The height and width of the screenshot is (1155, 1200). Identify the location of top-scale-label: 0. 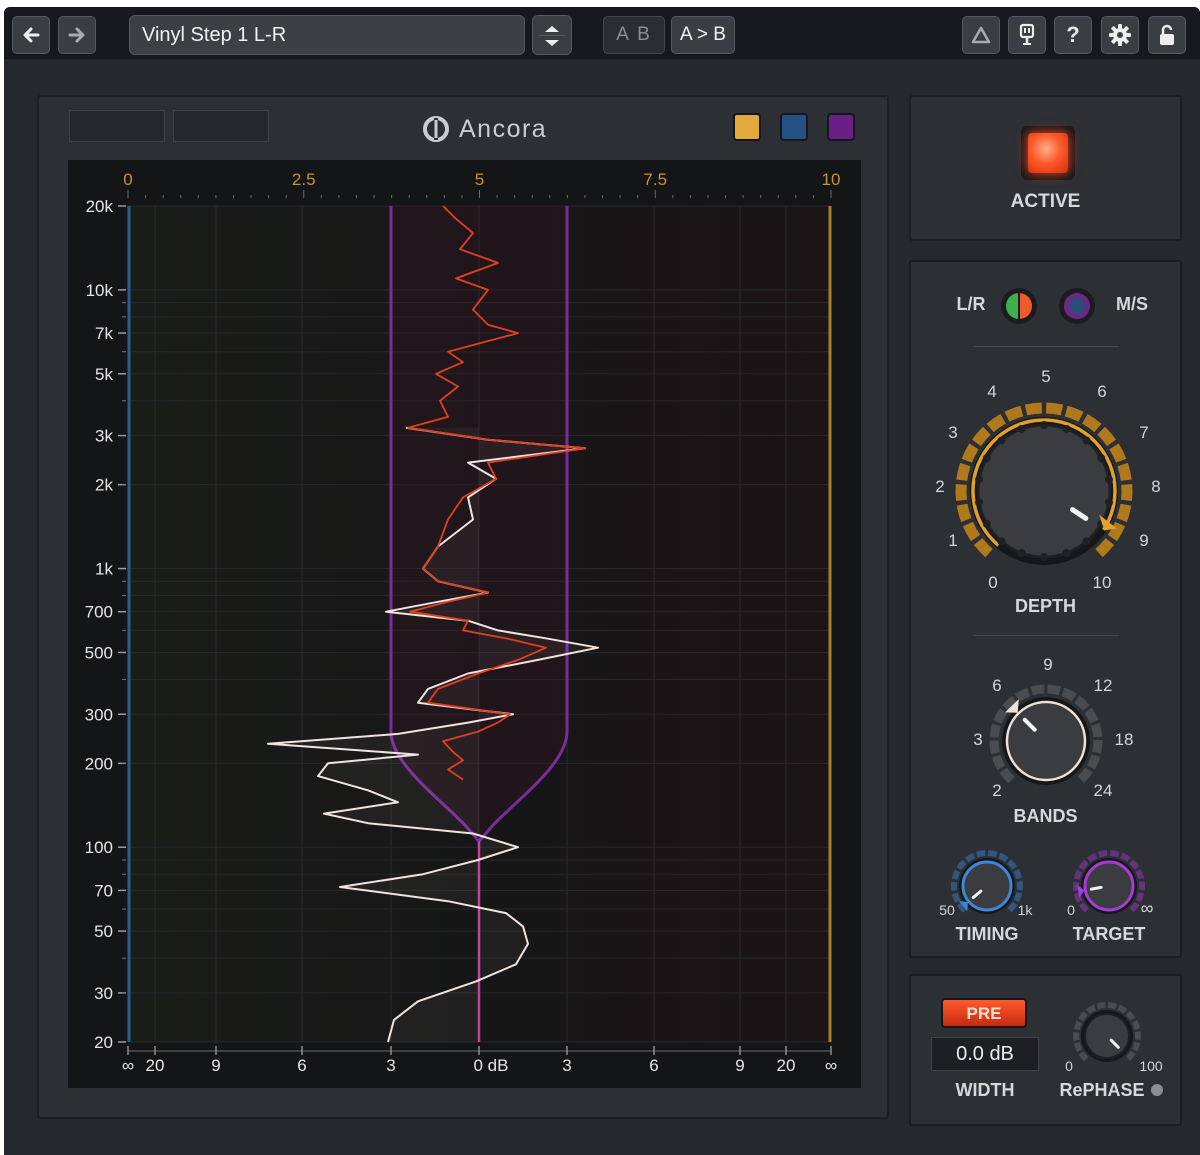
(127, 179).